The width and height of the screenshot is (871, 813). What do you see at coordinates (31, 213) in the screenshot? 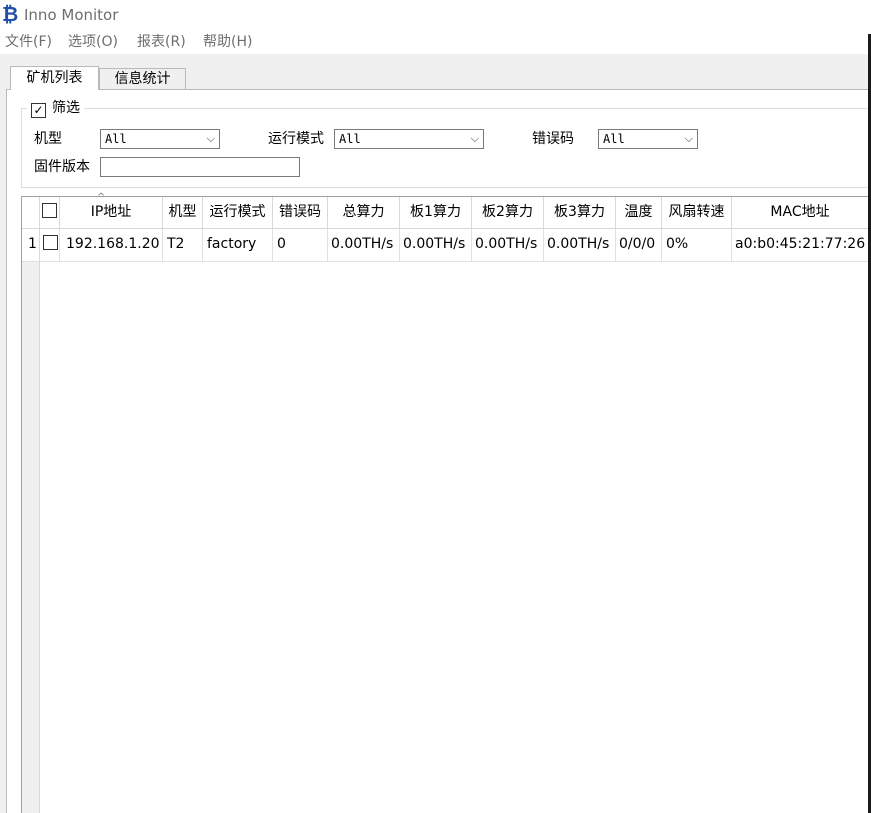
I see `table-corner` at bounding box center [31, 213].